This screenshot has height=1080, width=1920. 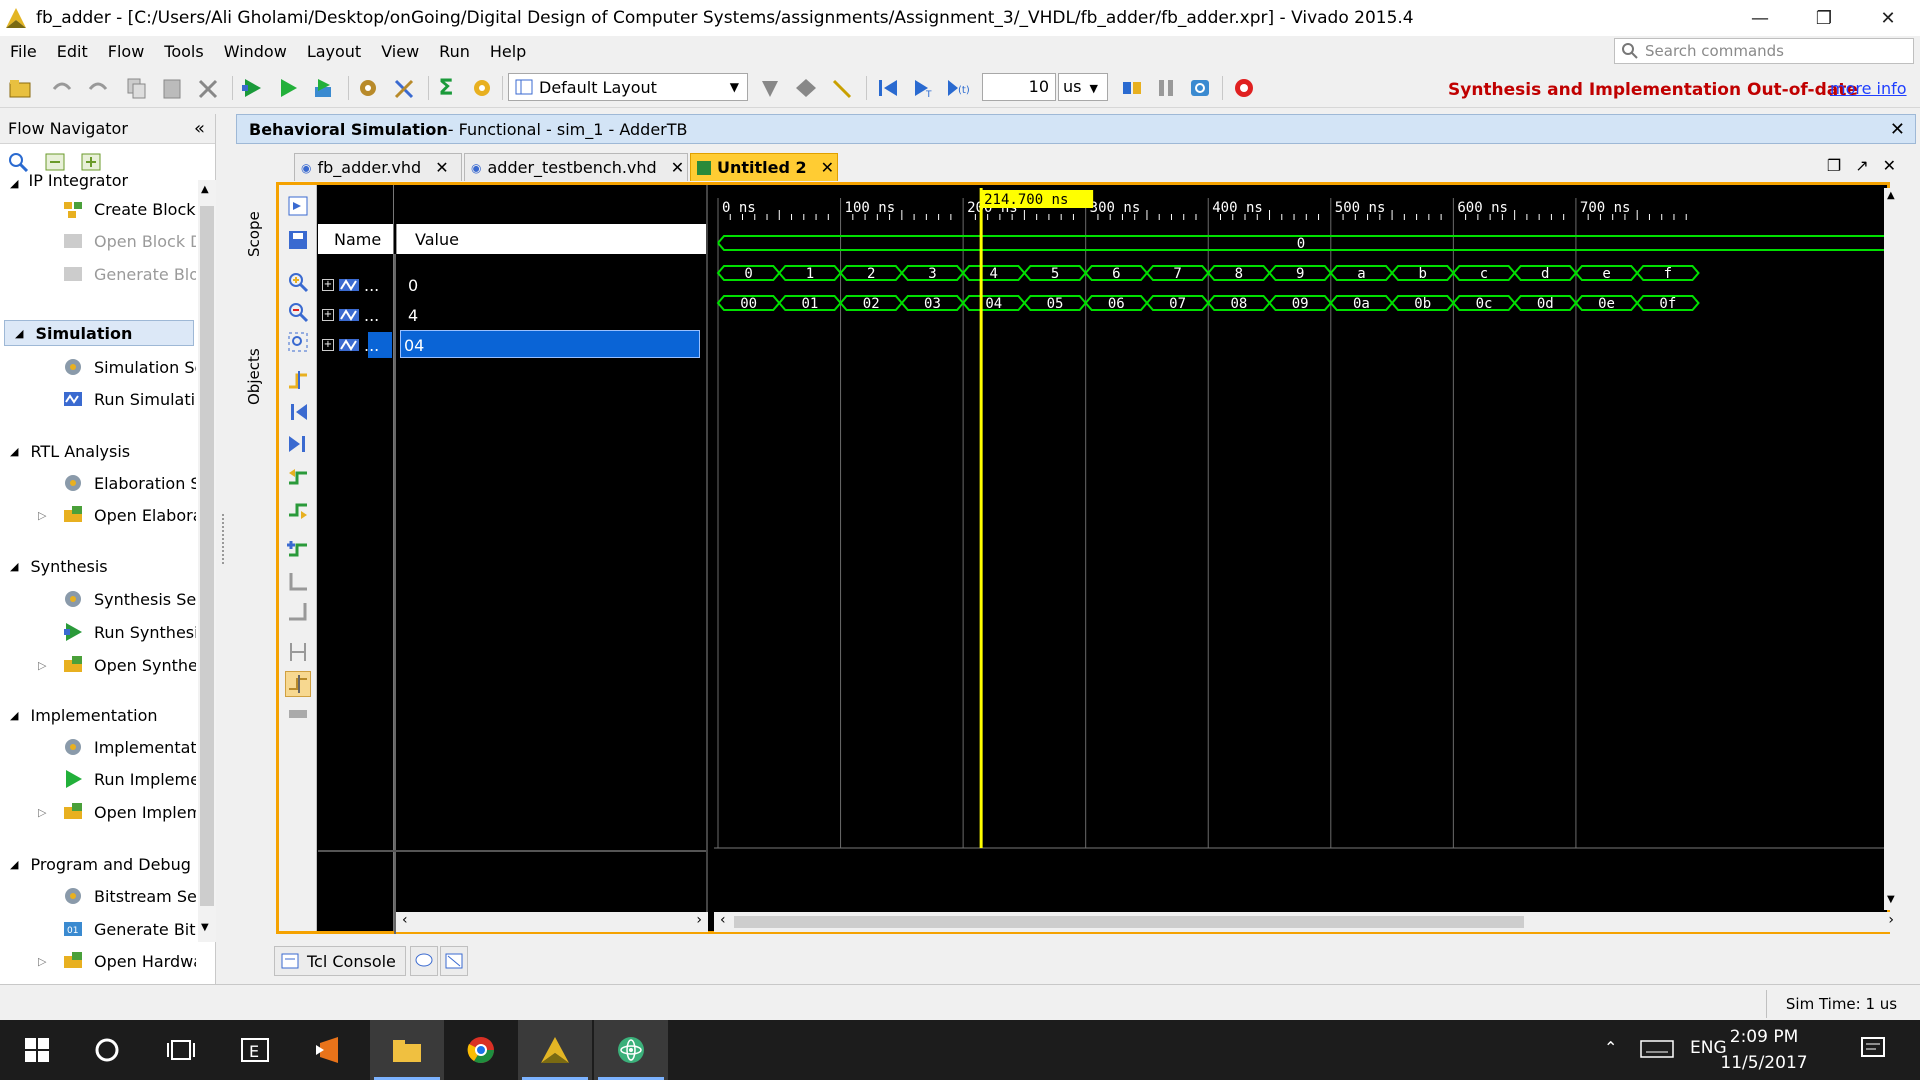 I want to click on swap-cursors-icon, so click(x=298, y=652).